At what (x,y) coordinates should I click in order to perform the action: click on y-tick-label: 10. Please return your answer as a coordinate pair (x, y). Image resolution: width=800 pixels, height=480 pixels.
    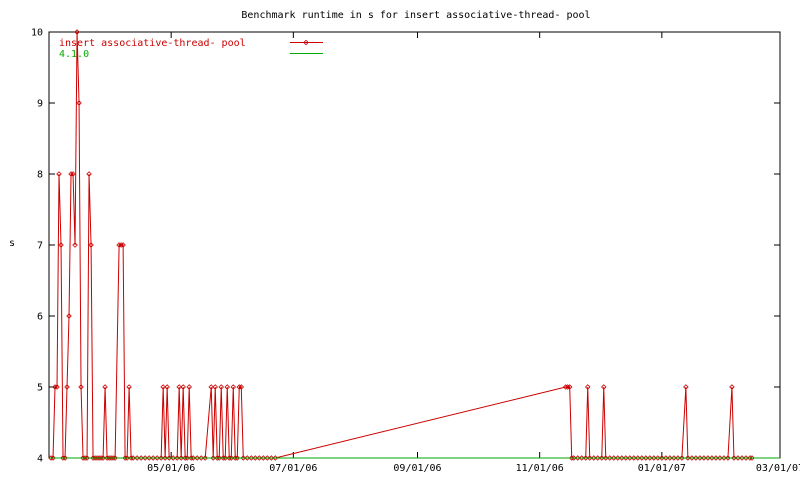
    Looking at the image, I should click on (37, 33).